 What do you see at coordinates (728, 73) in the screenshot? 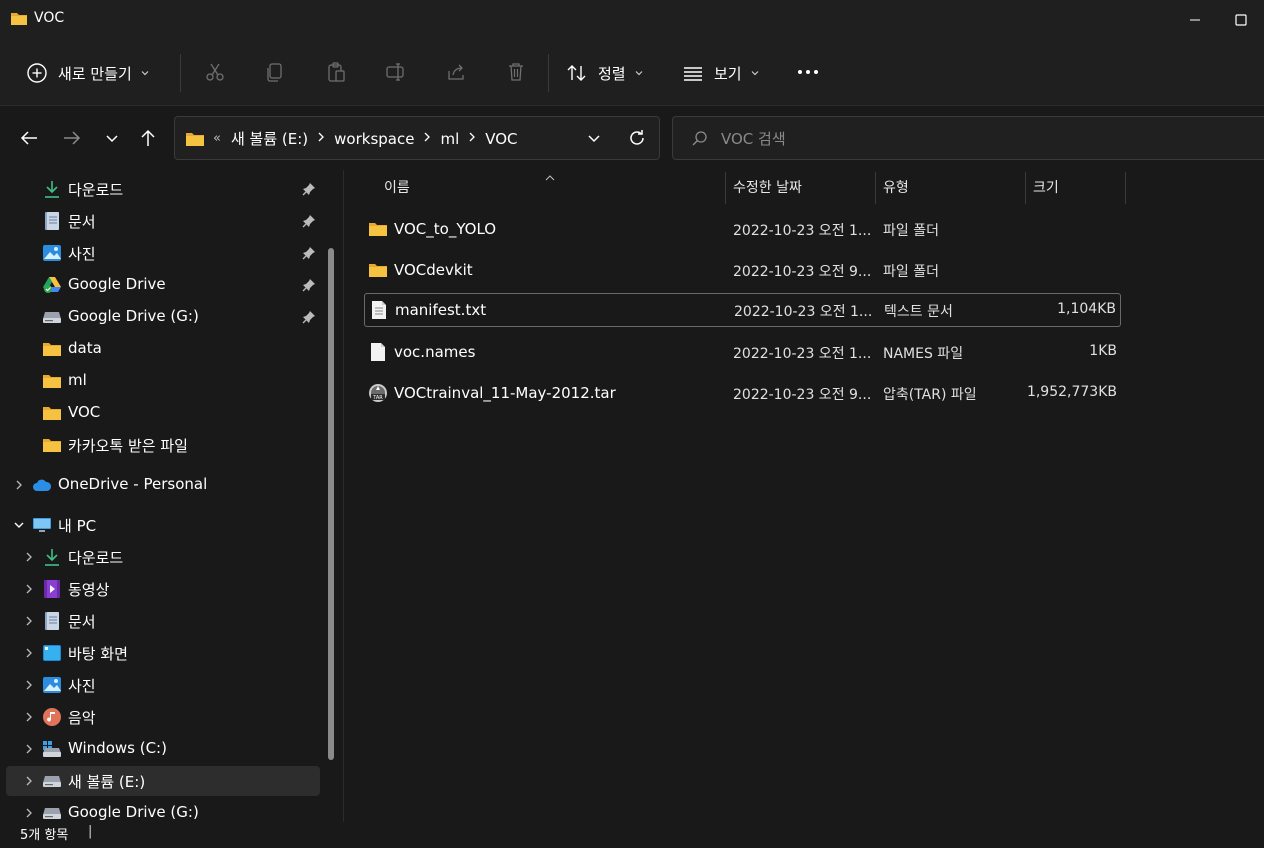
I see `view-button-label: 보기` at bounding box center [728, 73].